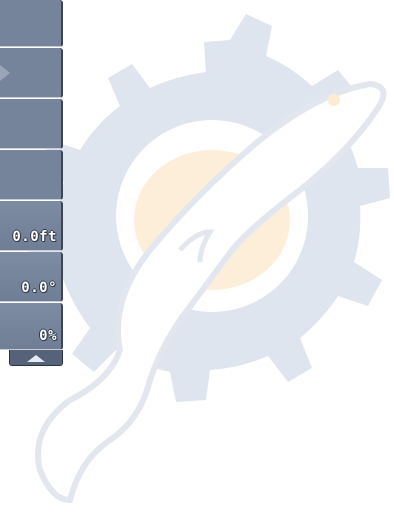  I want to click on temperature-readout: 0.0°, so click(31, 277).